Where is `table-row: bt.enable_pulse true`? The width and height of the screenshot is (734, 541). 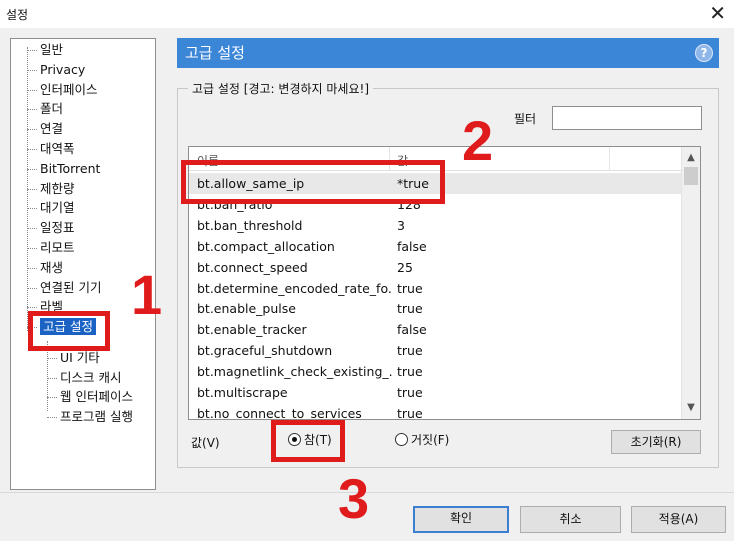 table-row: bt.enable_pulse true is located at coordinates (435, 308).